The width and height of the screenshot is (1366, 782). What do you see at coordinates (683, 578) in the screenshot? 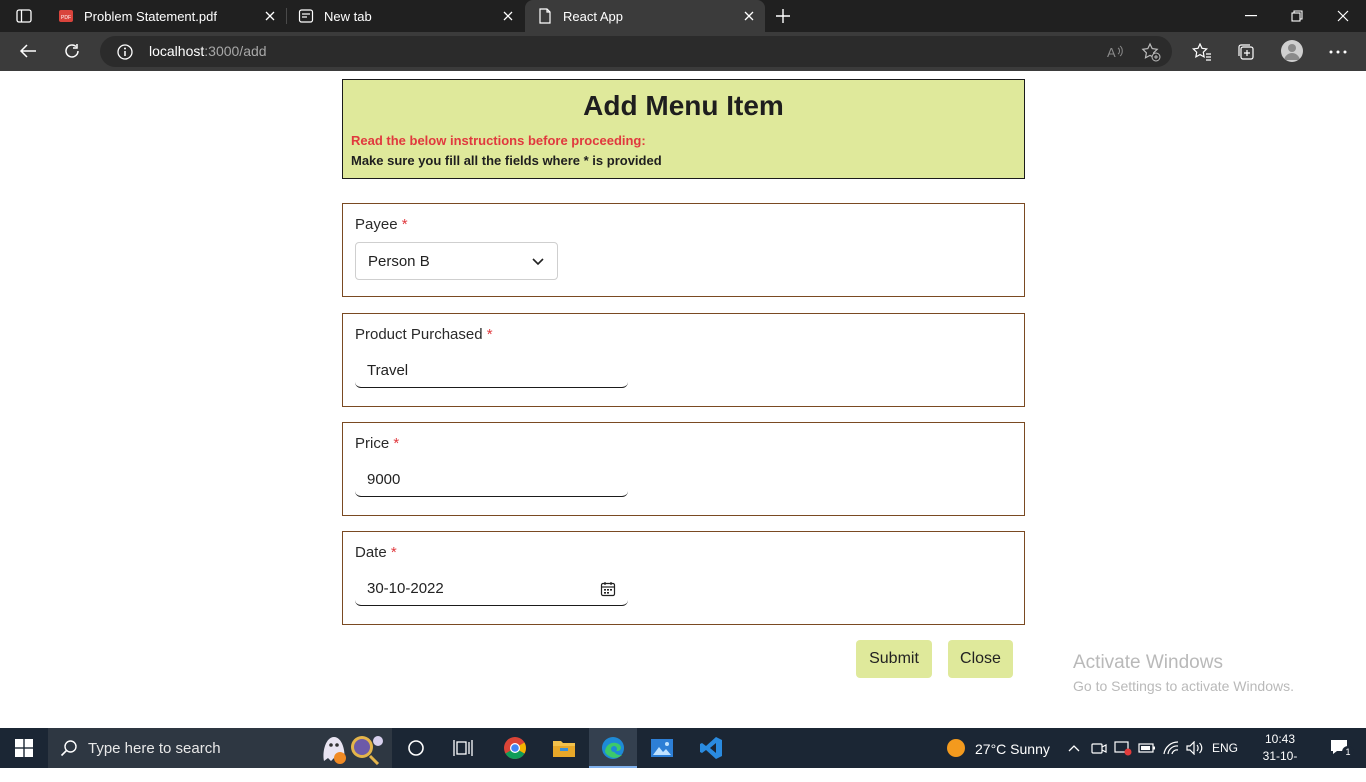
I see `date-field-group: Date * 30-10-2022` at bounding box center [683, 578].